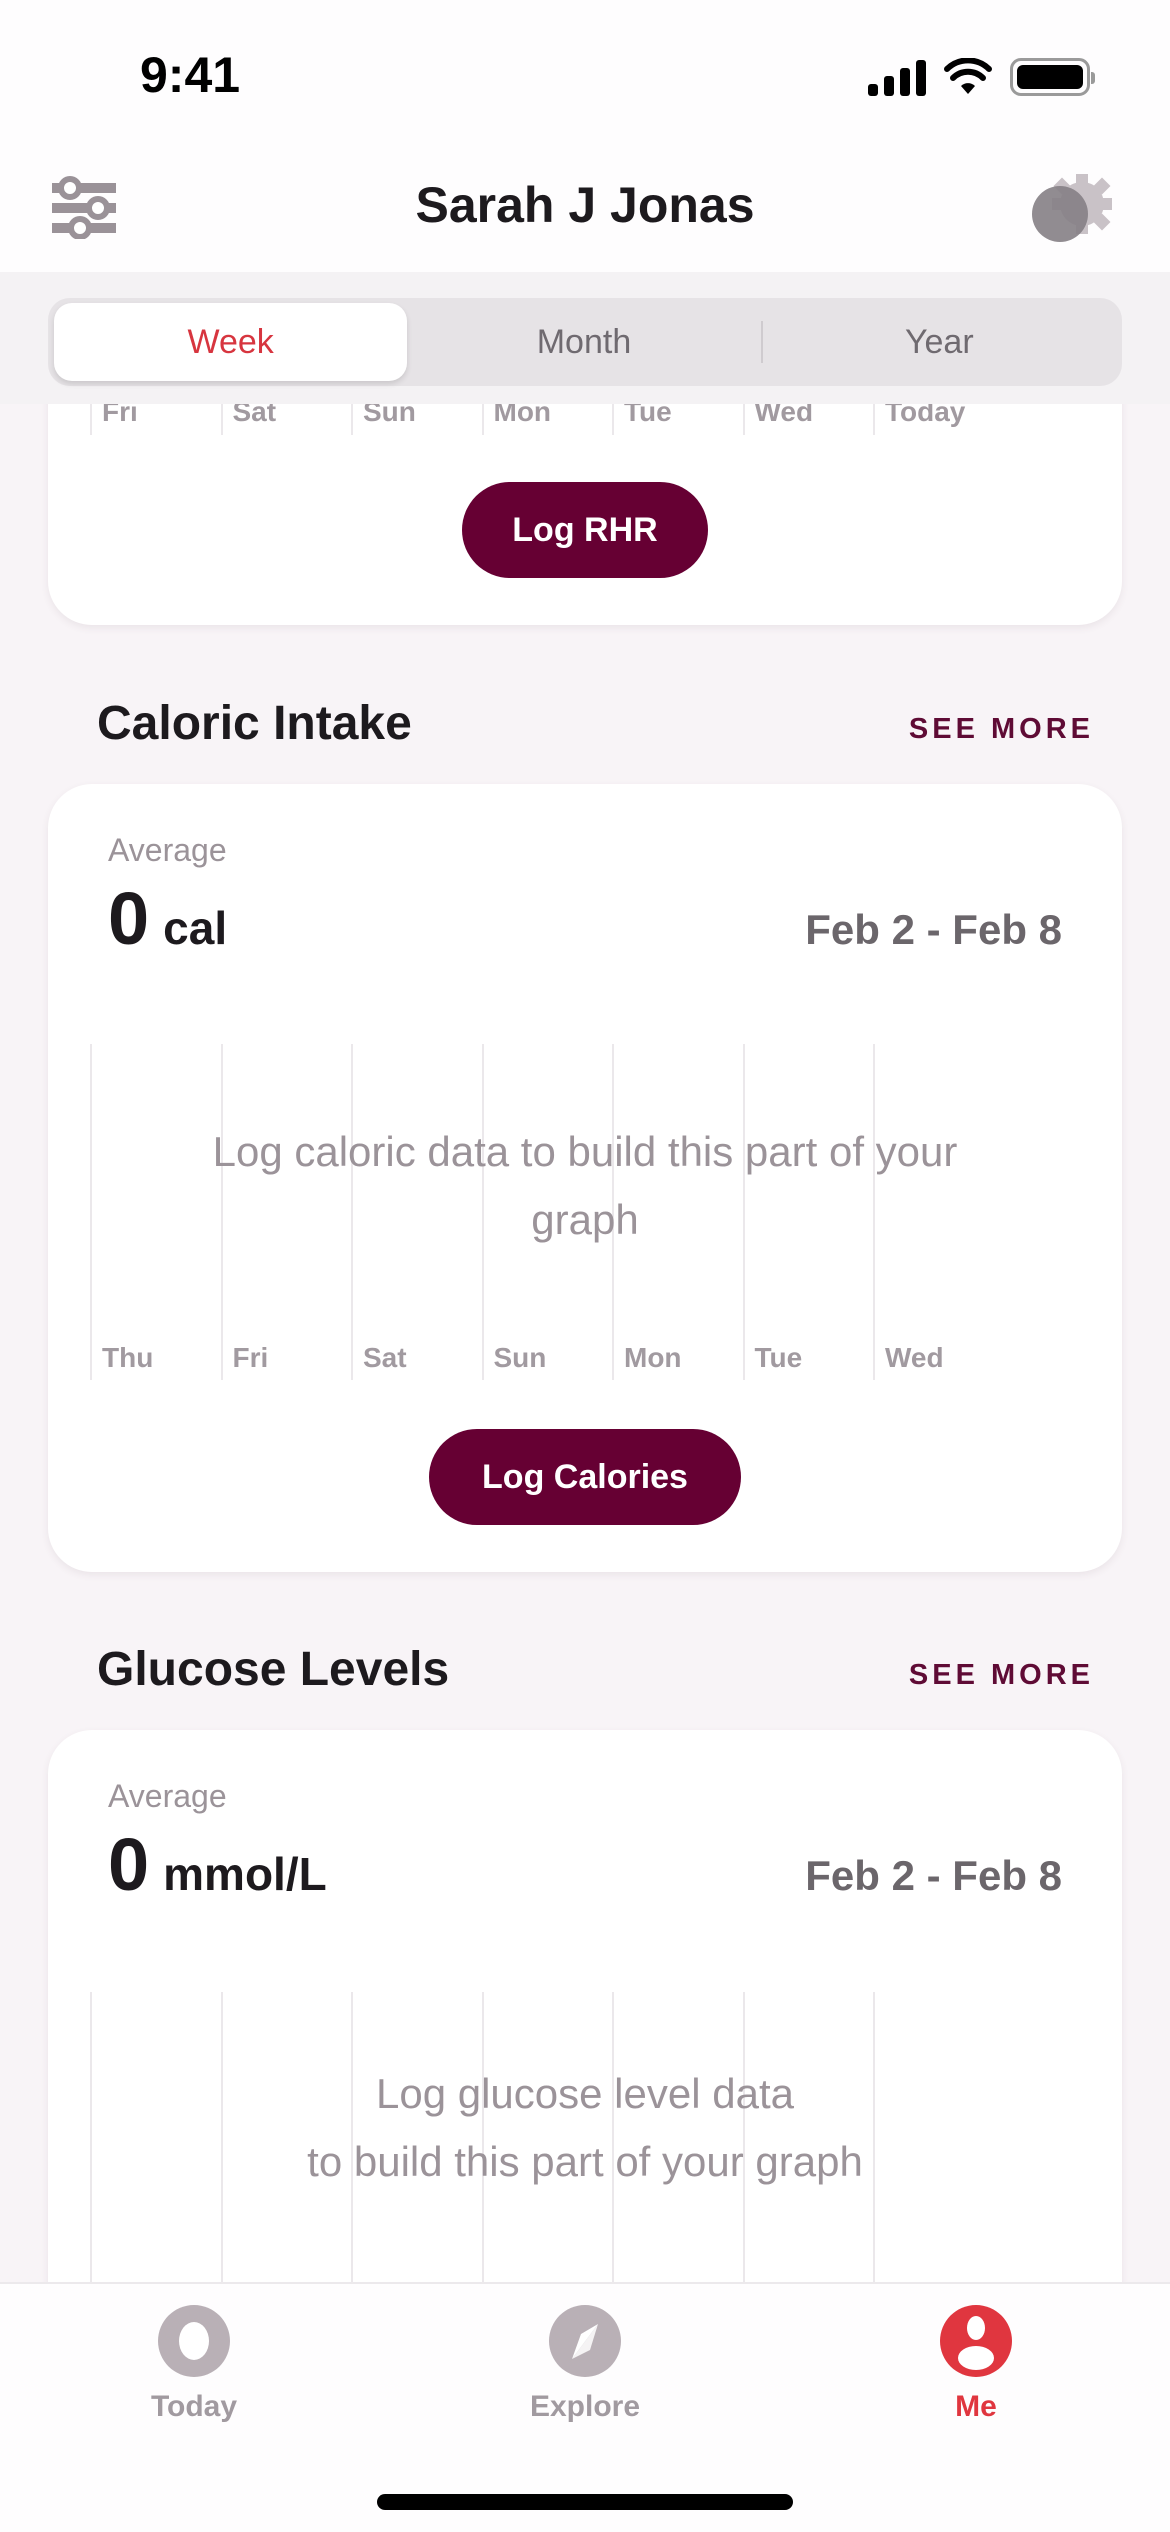 This screenshot has height=2532, width=1170. Describe the element at coordinates (128, 1357) in the screenshot. I see `caloric-day-label: Thu` at that location.